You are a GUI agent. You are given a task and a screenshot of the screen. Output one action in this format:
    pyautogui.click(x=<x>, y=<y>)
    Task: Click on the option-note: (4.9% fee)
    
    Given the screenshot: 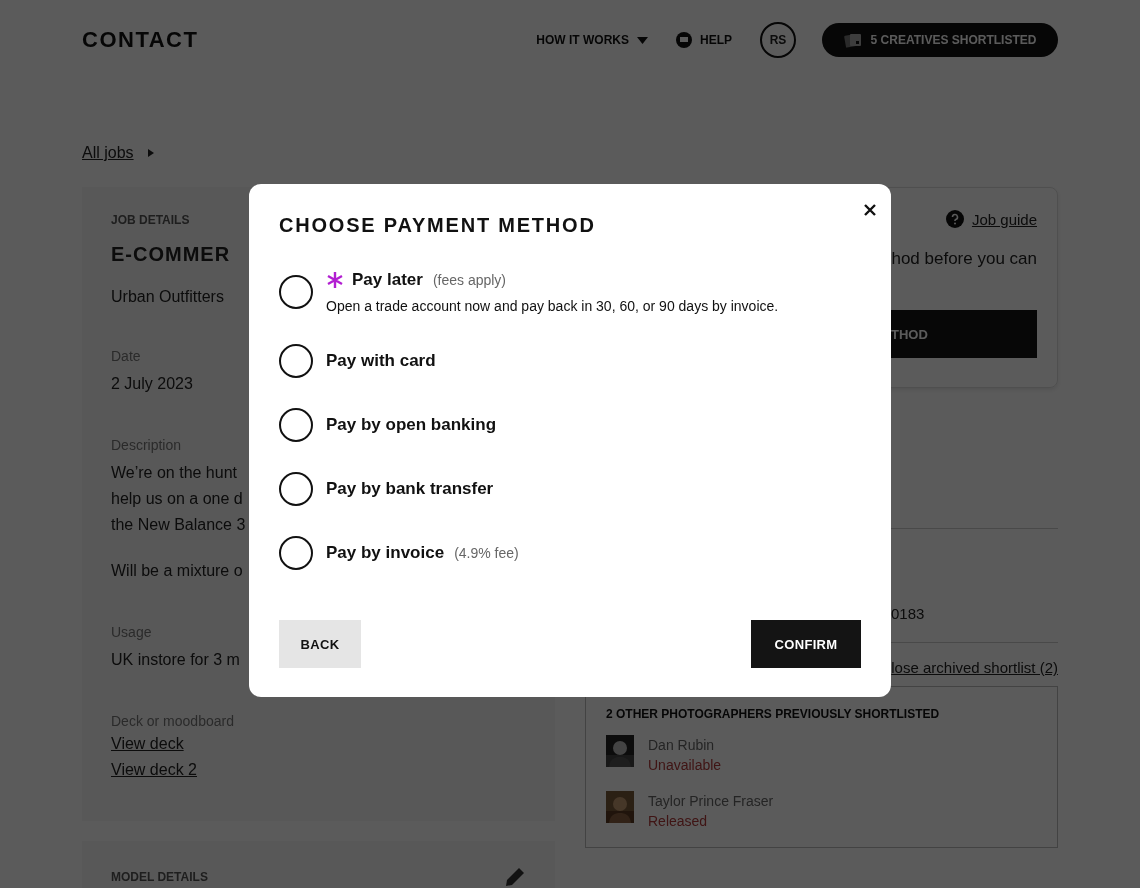 What is the action you would take?
    pyautogui.click(x=486, y=553)
    